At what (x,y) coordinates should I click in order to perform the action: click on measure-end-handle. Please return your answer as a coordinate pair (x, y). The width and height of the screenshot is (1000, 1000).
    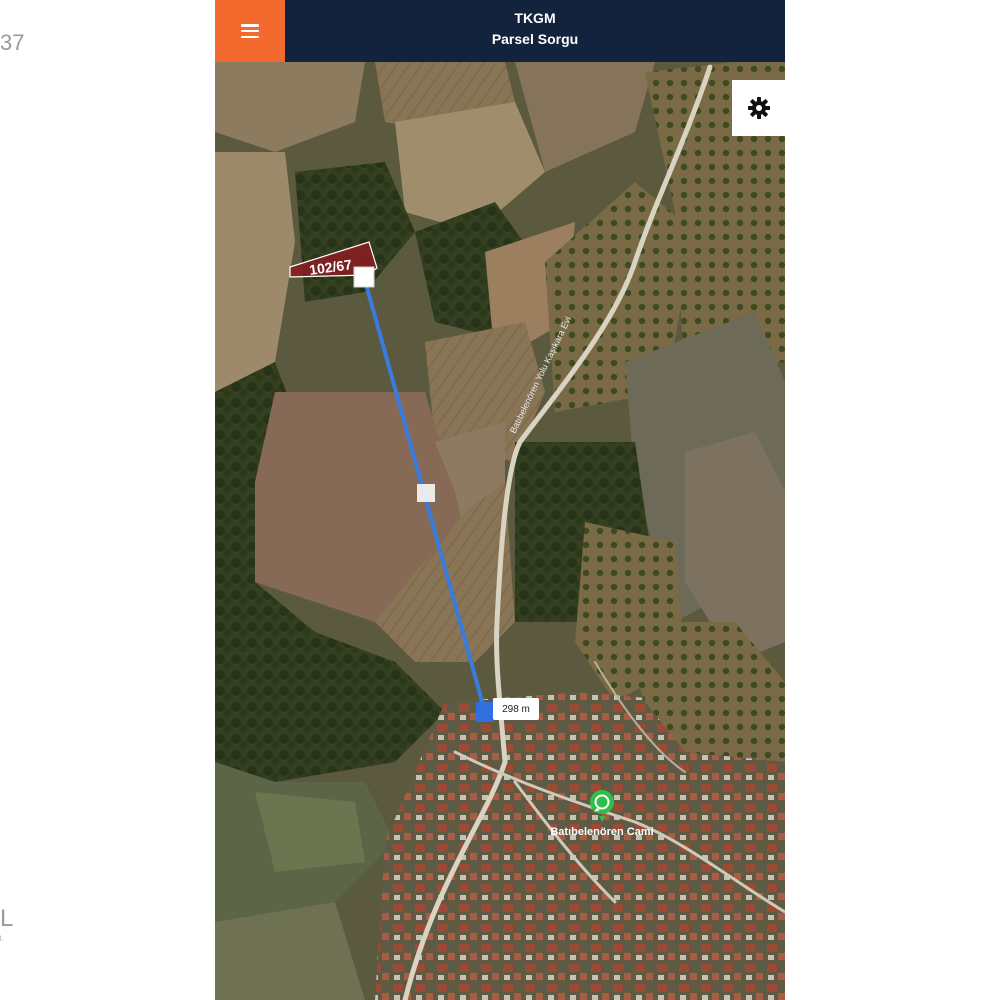
    Looking at the image, I should click on (485, 712).